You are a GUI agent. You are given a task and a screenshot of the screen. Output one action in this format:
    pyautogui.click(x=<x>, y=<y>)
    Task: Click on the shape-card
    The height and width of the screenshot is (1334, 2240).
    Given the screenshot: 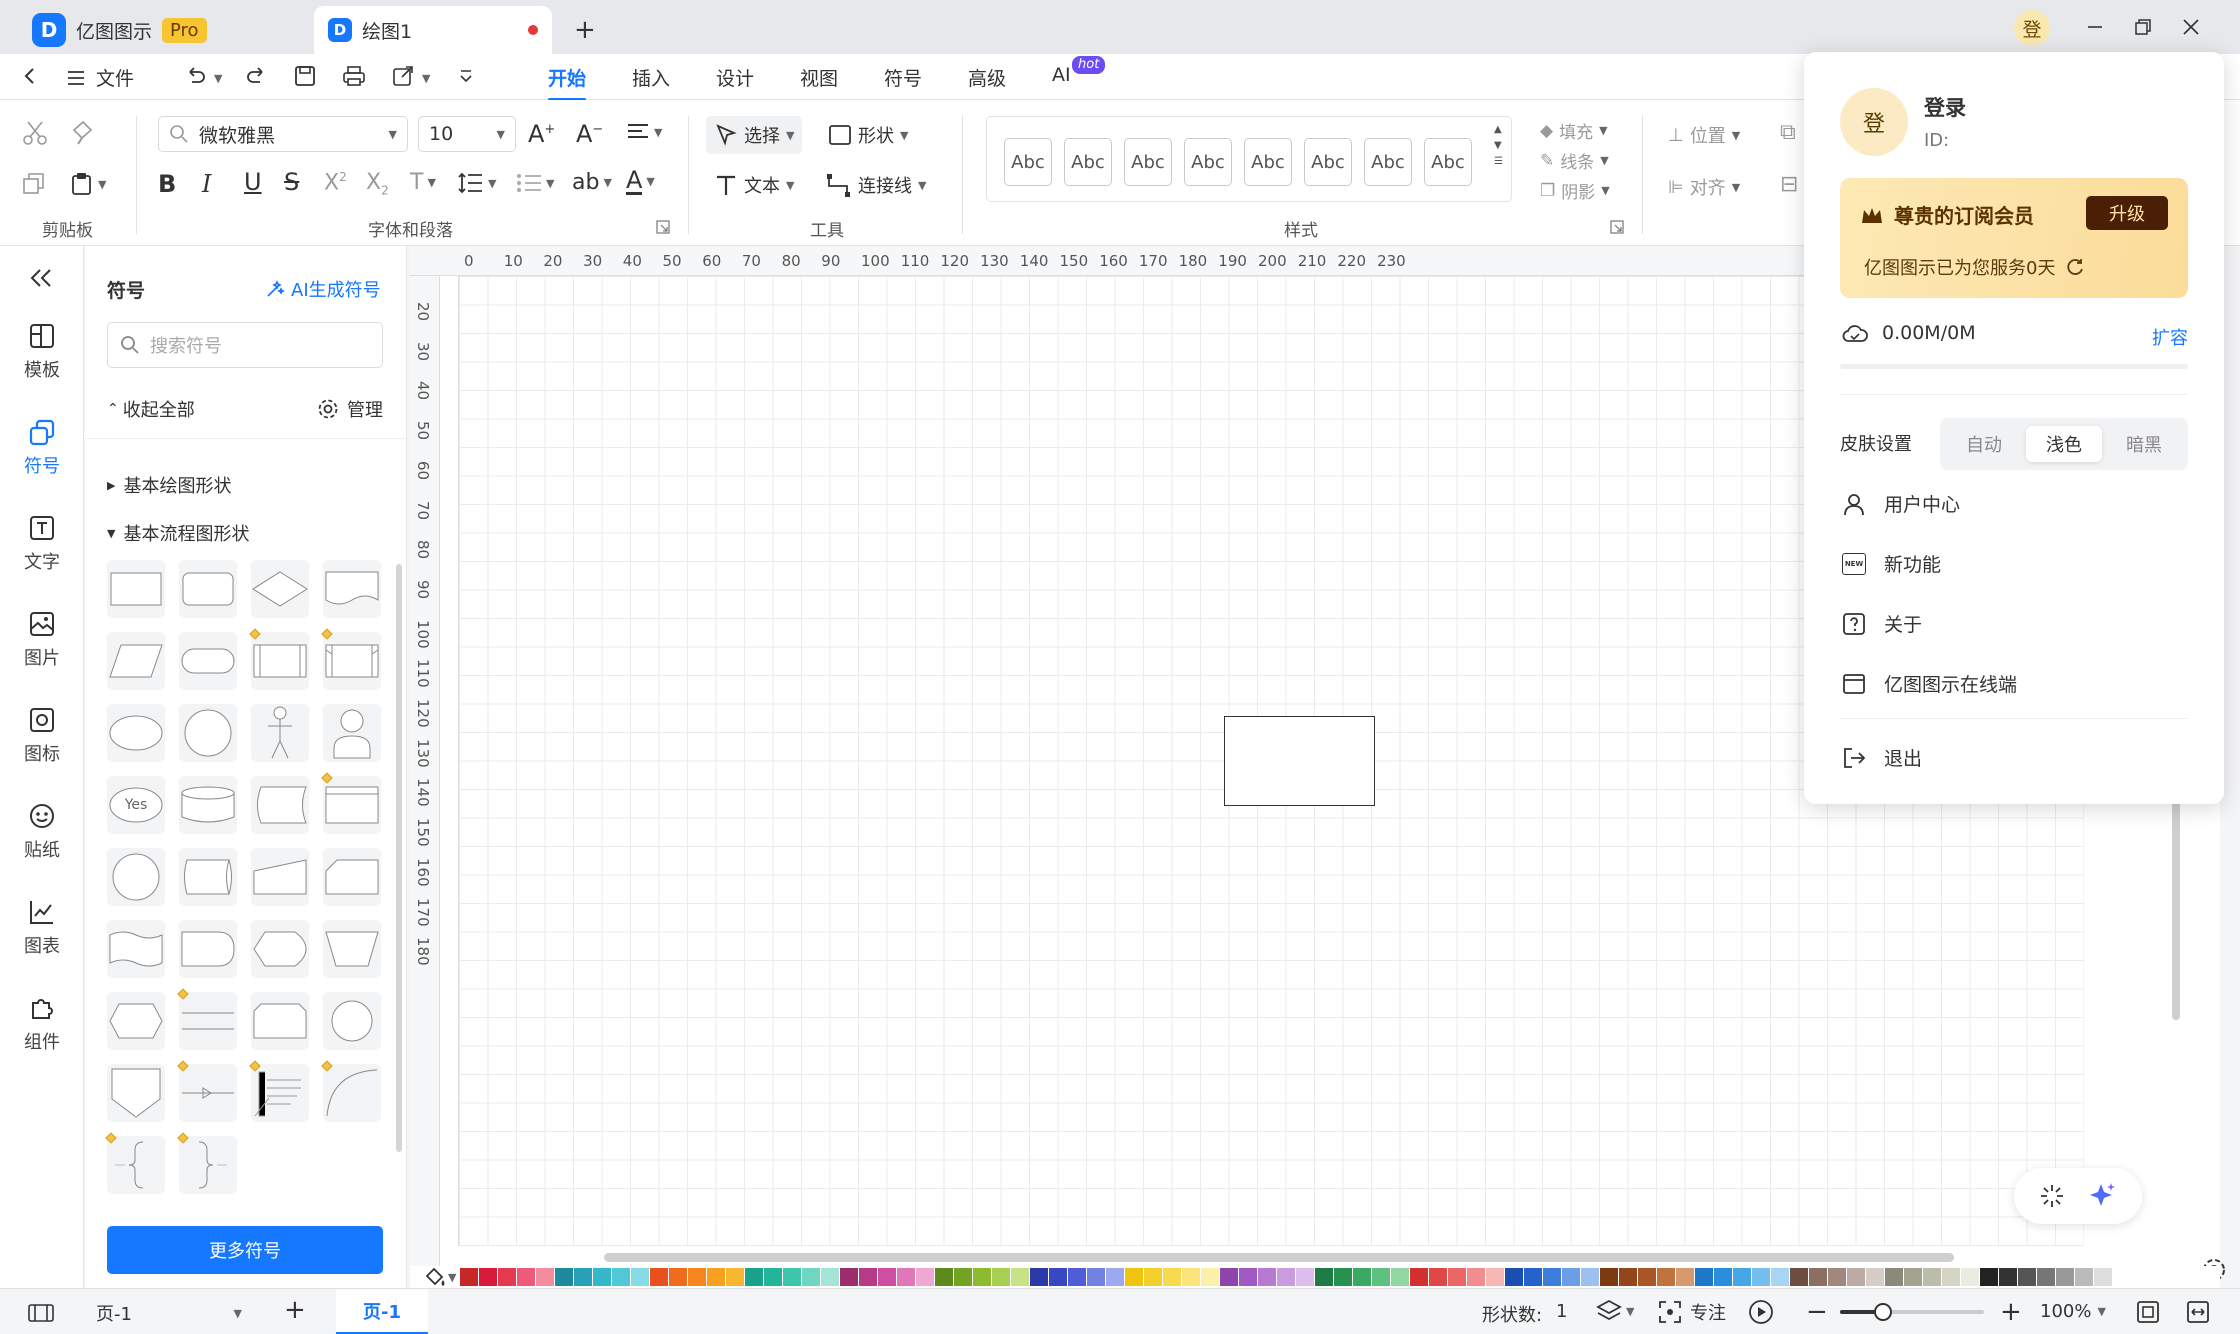 What is the action you would take?
    pyautogui.click(x=352, y=877)
    